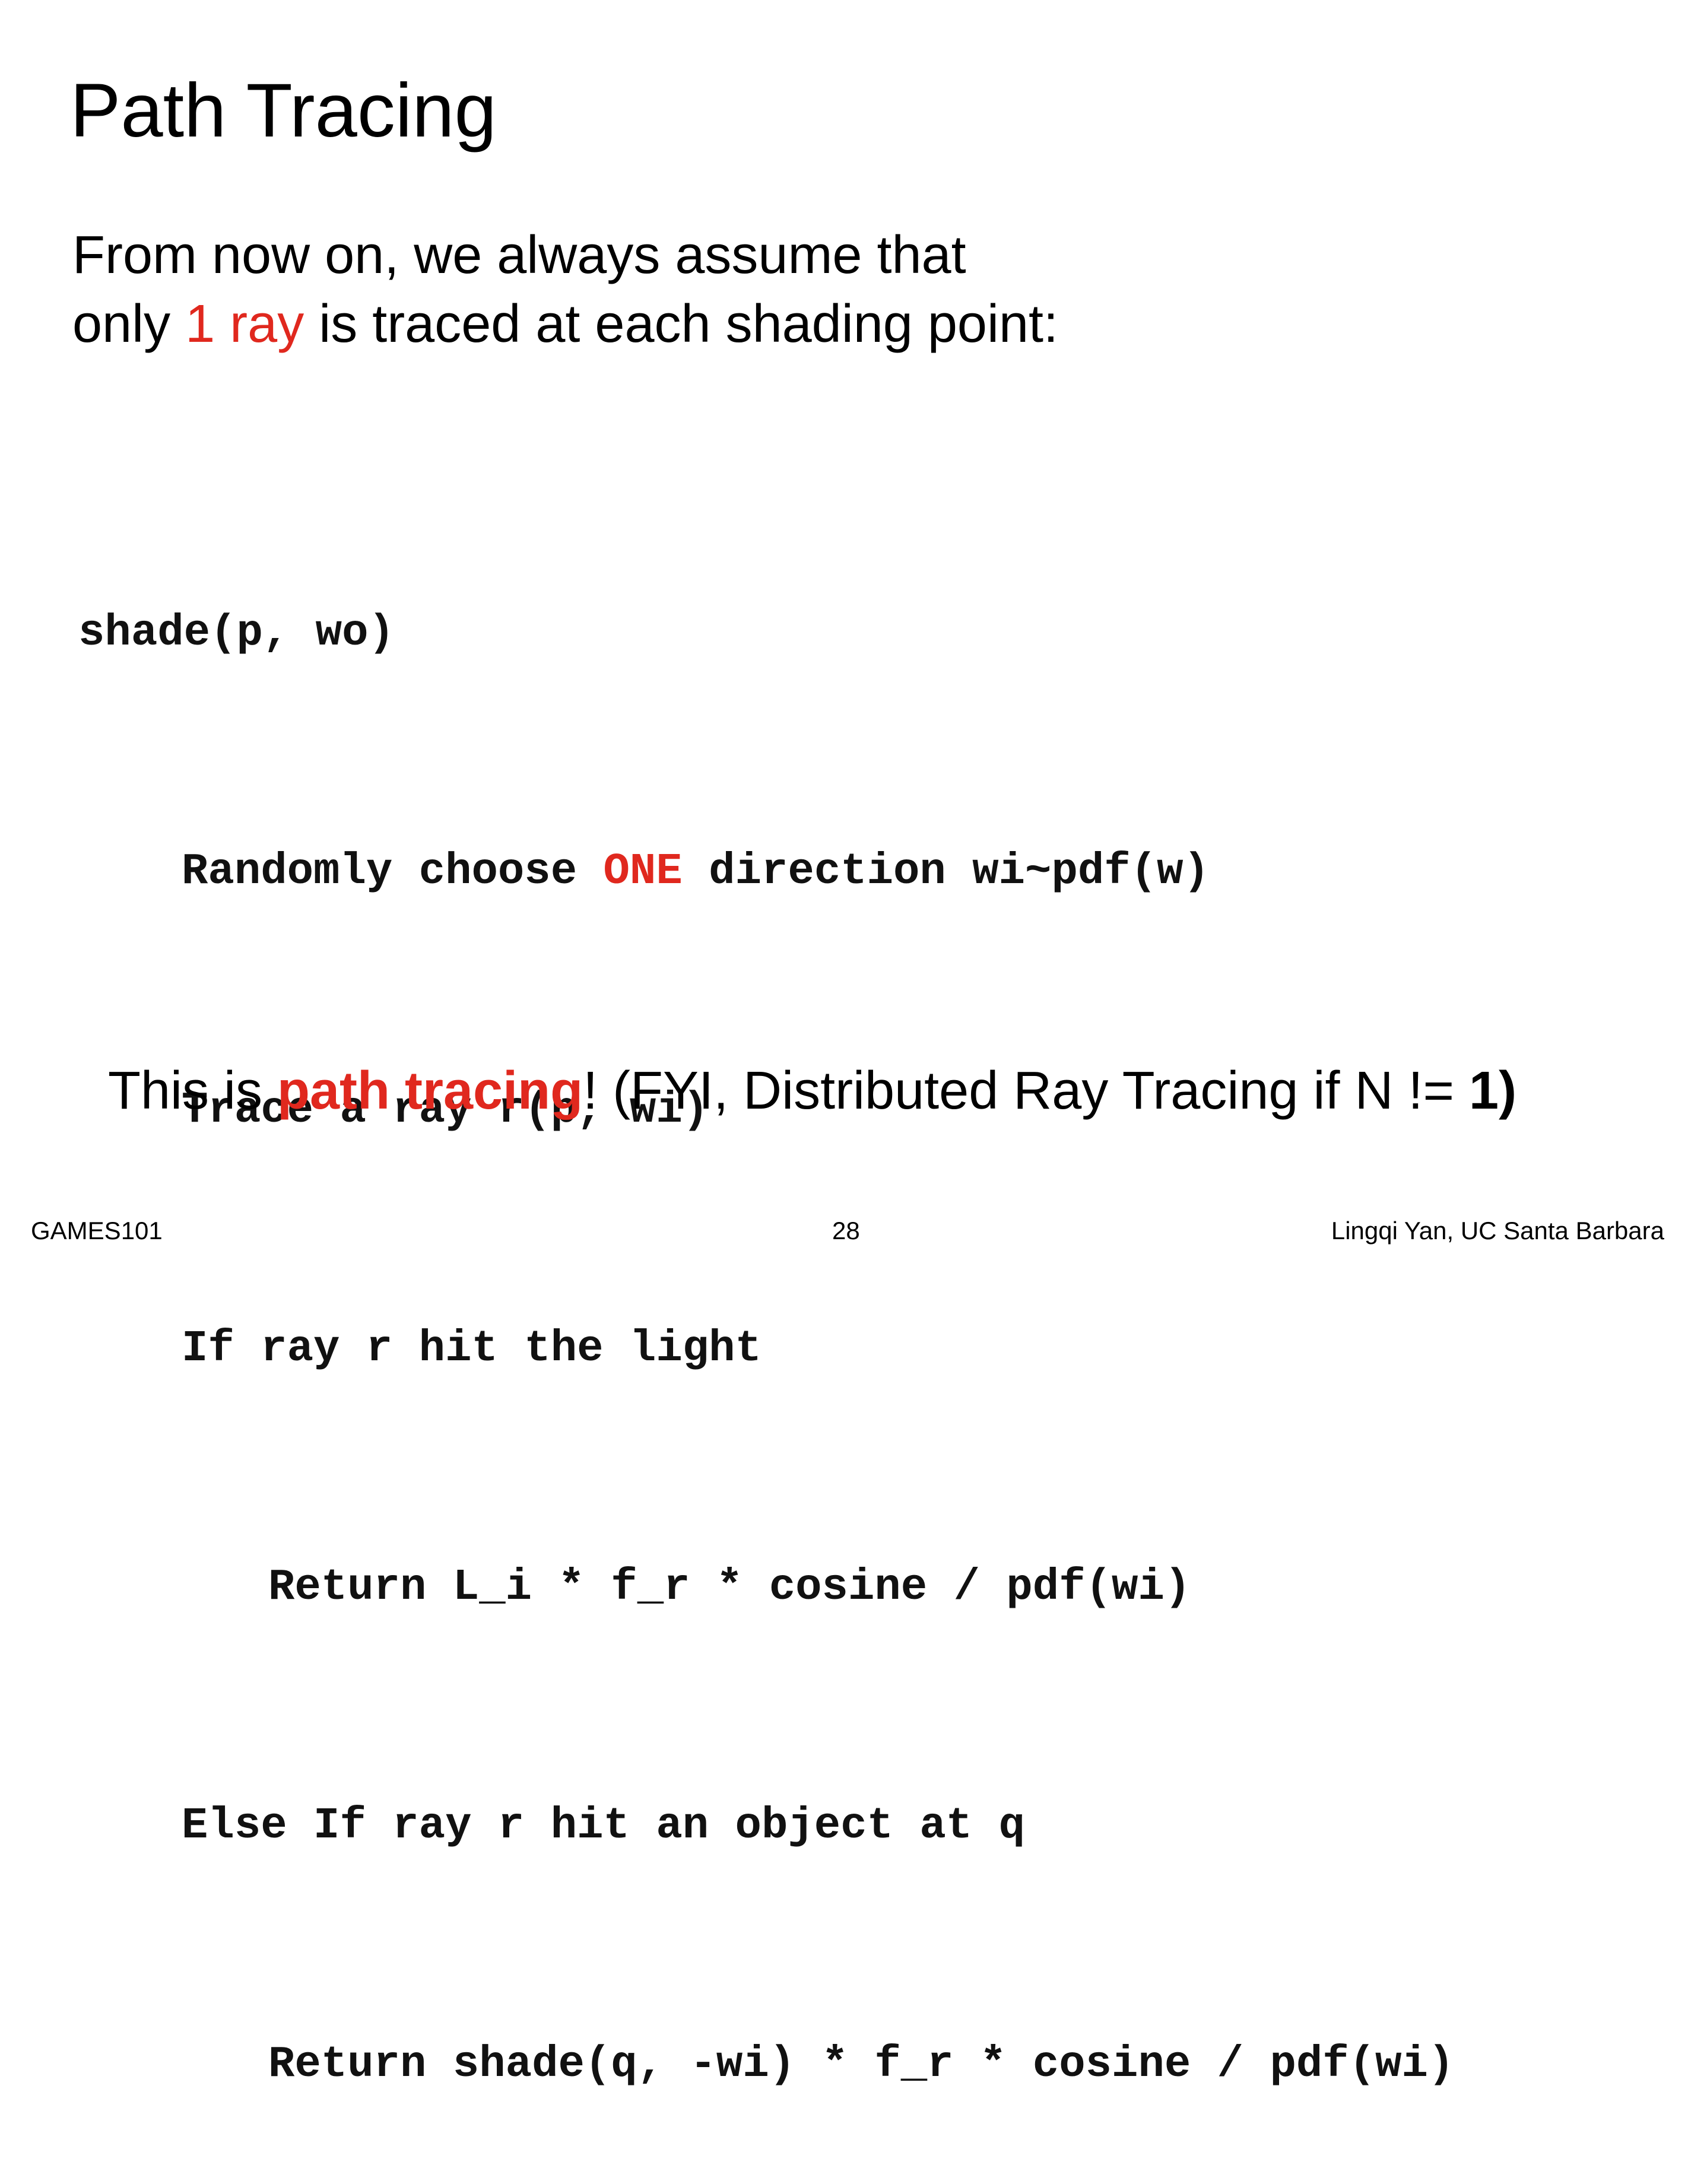  Describe the element at coordinates (519, 255) in the screenshot. I see `intro-line-1: From now on, we always assume that` at that location.